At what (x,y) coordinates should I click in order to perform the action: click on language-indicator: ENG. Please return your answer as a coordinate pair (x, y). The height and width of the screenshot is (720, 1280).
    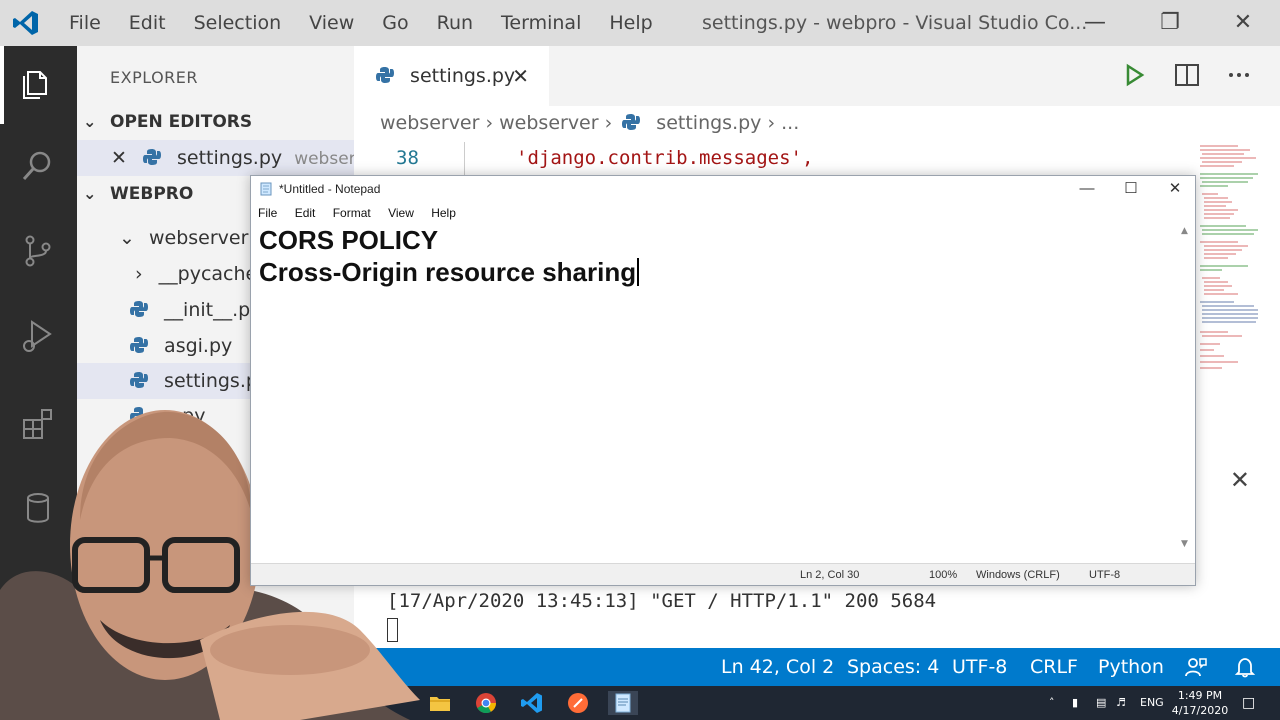
    Looking at the image, I should click on (1152, 703).